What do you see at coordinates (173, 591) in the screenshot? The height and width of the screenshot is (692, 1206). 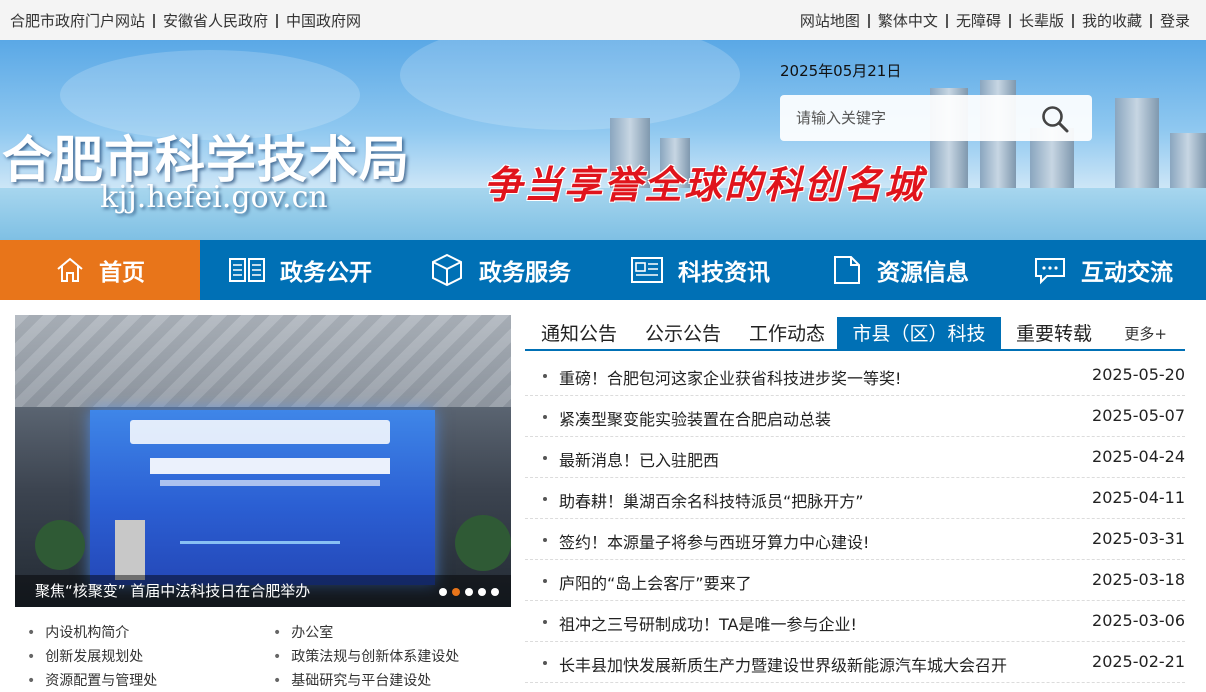 I see `carousel-caption-text: 聚焦“核聚变” 首届中法科技日在合肥举办` at bounding box center [173, 591].